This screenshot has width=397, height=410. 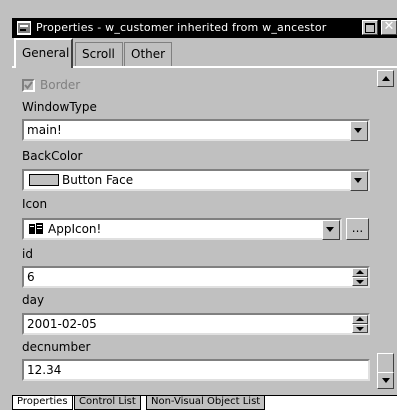 What do you see at coordinates (43, 53) in the screenshot?
I see `tab-general: General` at bounding box center [43, 53].